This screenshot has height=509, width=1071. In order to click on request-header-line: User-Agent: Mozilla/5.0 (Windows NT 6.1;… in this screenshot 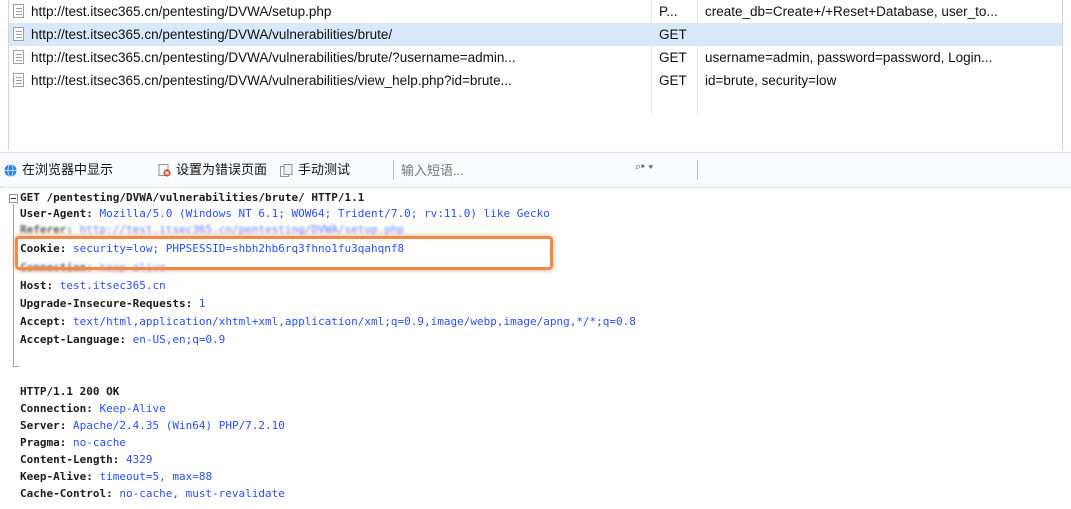, I will do `click(285, 213)`.